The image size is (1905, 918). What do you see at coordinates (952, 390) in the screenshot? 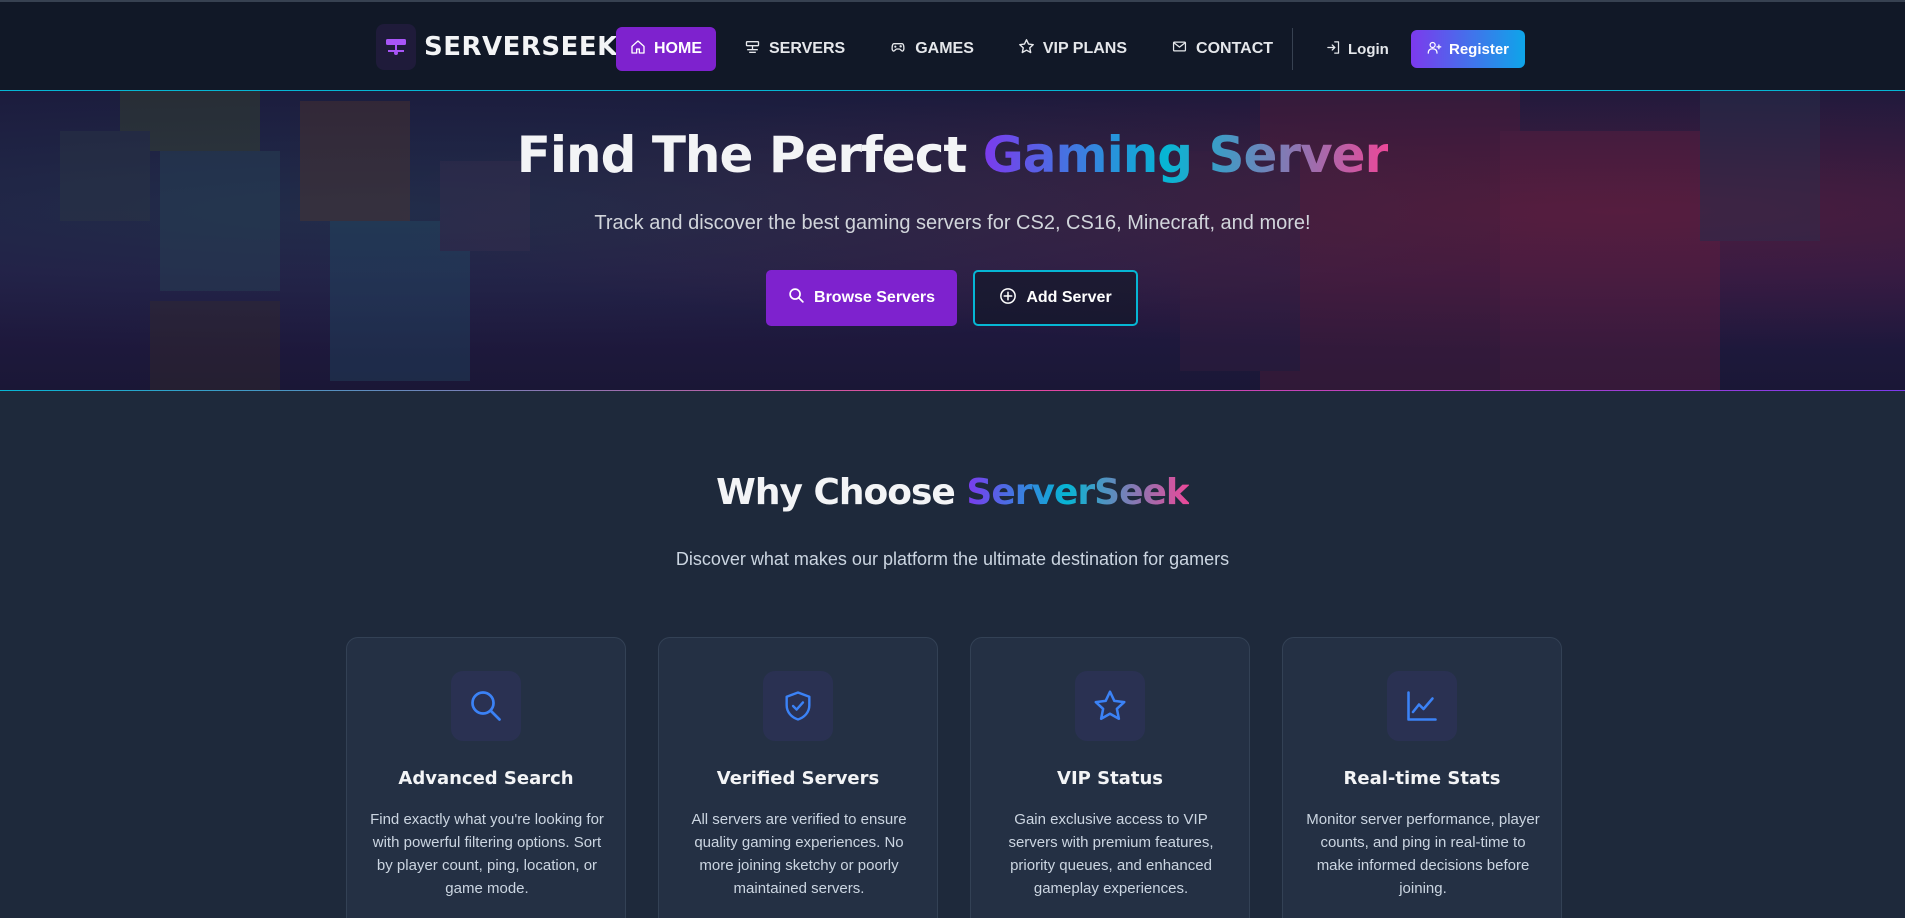
I see `hero-divider` at bounding box center [952, 390].